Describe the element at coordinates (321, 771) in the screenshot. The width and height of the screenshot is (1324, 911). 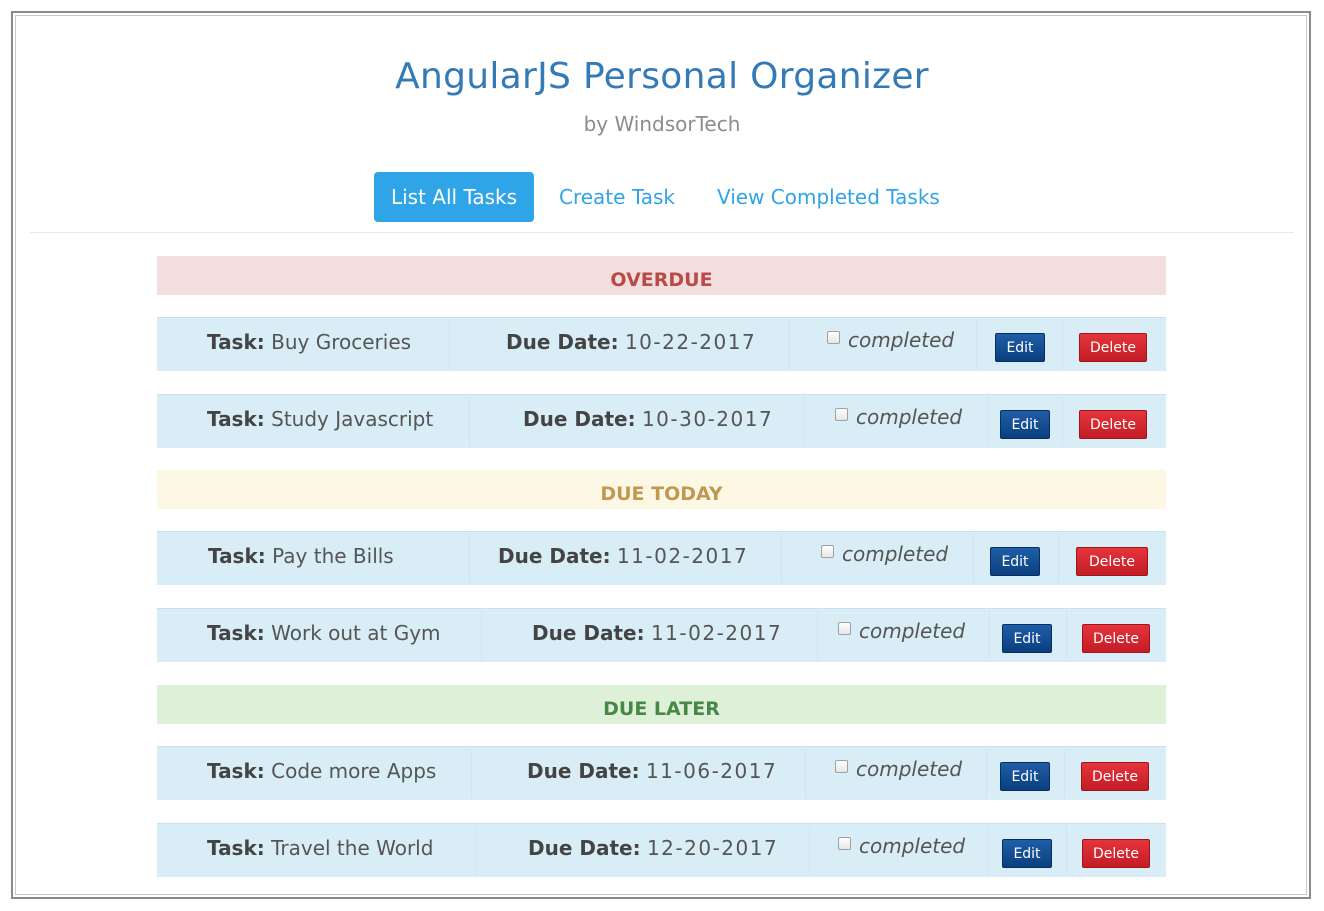
I see `task-name: Task: Code more Apps` at that location.